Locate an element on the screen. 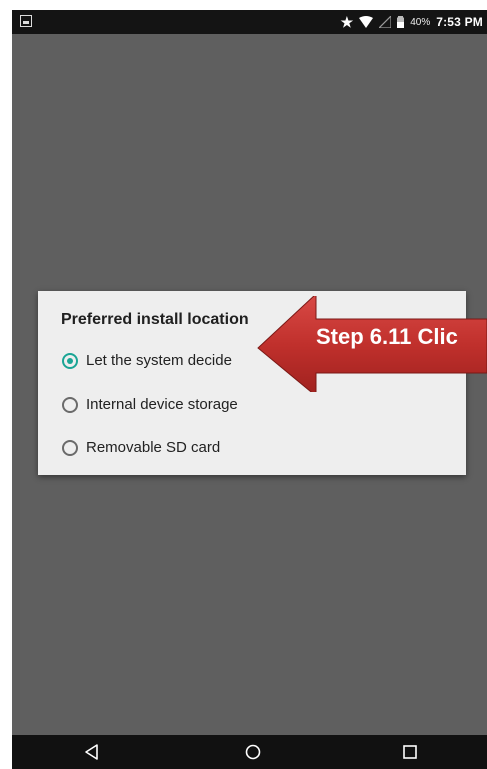 This screenshot has width=487, height=769. radio-button-checked is located at coordinates (70, 360).